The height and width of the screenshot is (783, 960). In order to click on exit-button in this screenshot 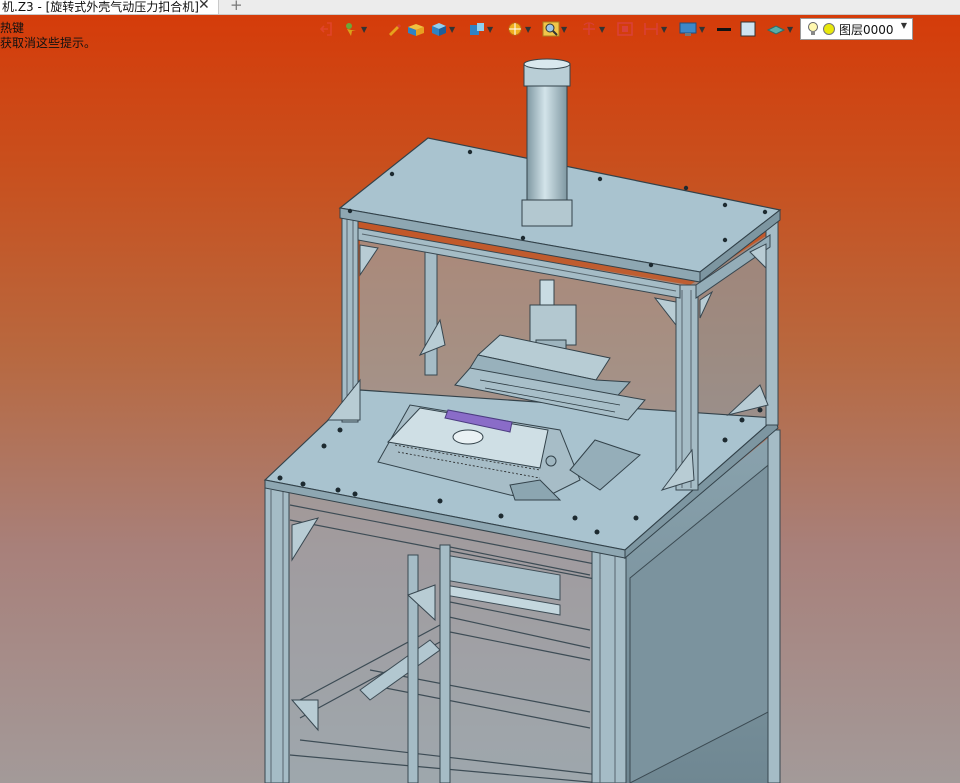, I will do `click(326, 29)`.